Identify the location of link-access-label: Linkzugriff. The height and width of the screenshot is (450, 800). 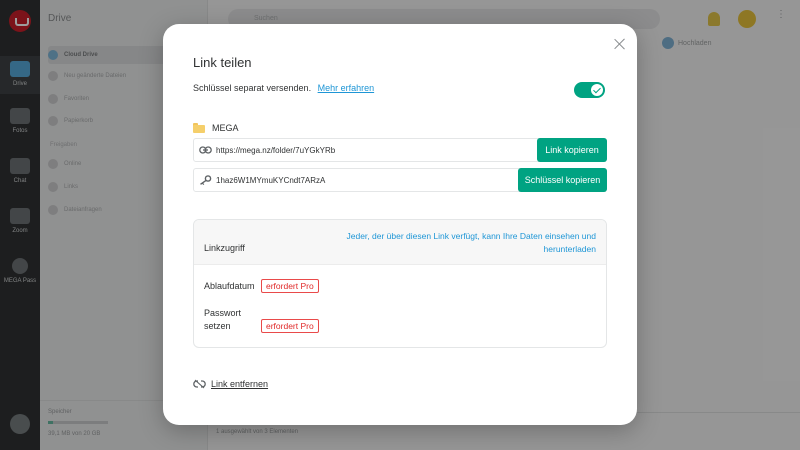
(224, 248).